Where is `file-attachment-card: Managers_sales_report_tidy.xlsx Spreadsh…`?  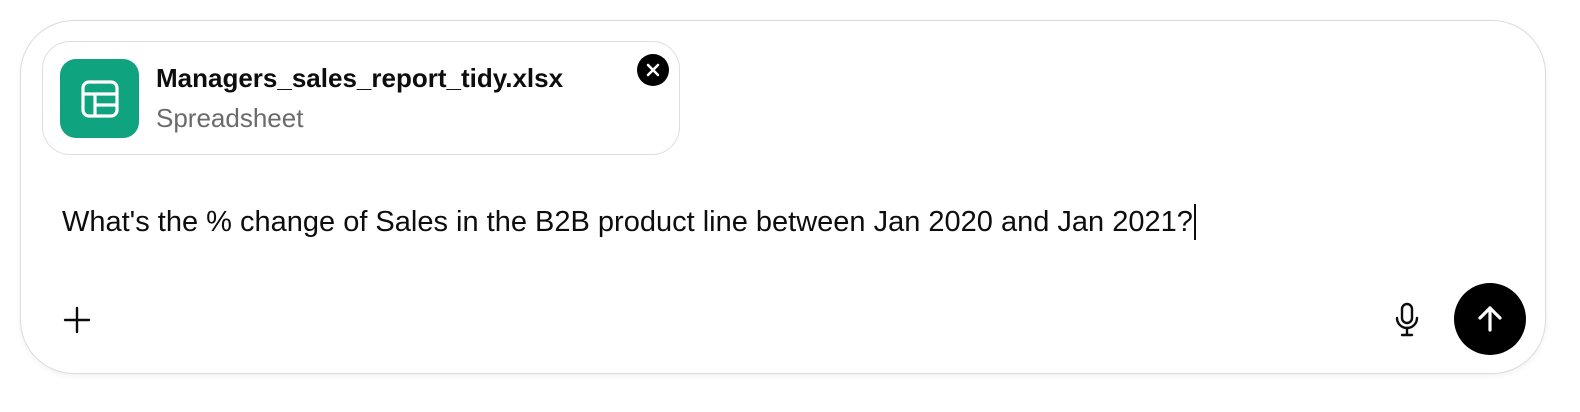
file-attachment-card: Managers_sales_report_tidy.xlsx Spreadsh… is located at coordinates (361, 98).